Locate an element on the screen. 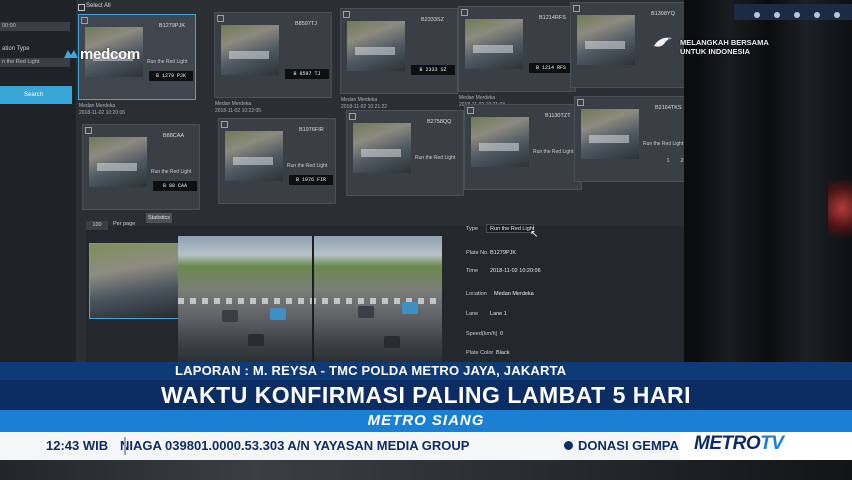 Image resolution: width=852 pixels, height=480 pixels. medcom-logo-icon is located at coordinates (71, 54).